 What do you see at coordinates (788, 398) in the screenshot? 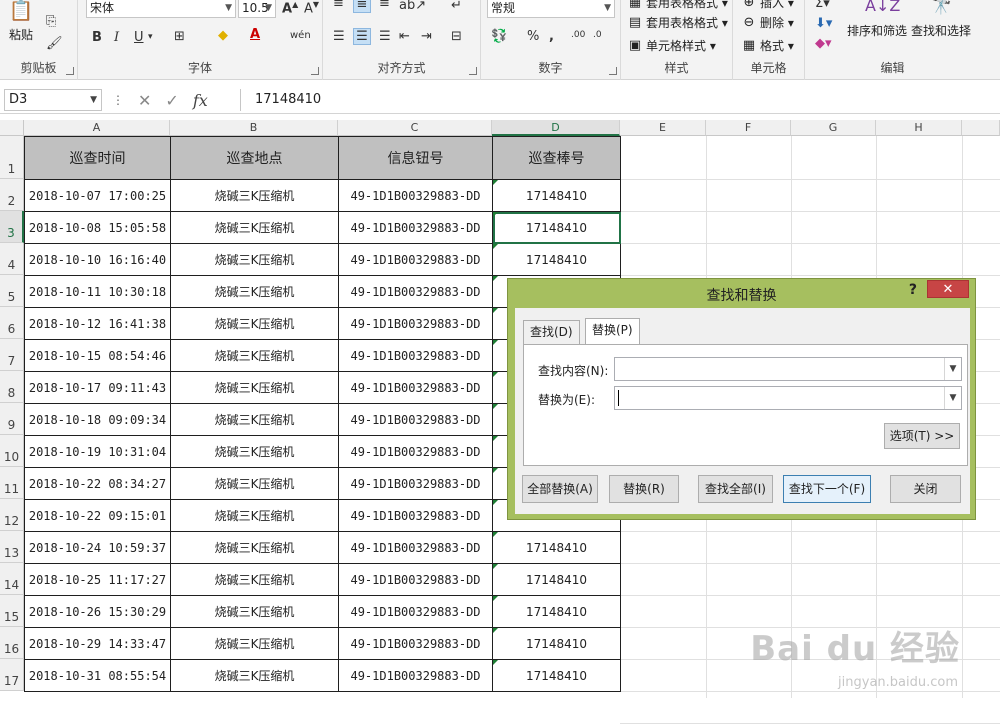
I see `replace-with-input: ▼` at bounding box center [788, 398].